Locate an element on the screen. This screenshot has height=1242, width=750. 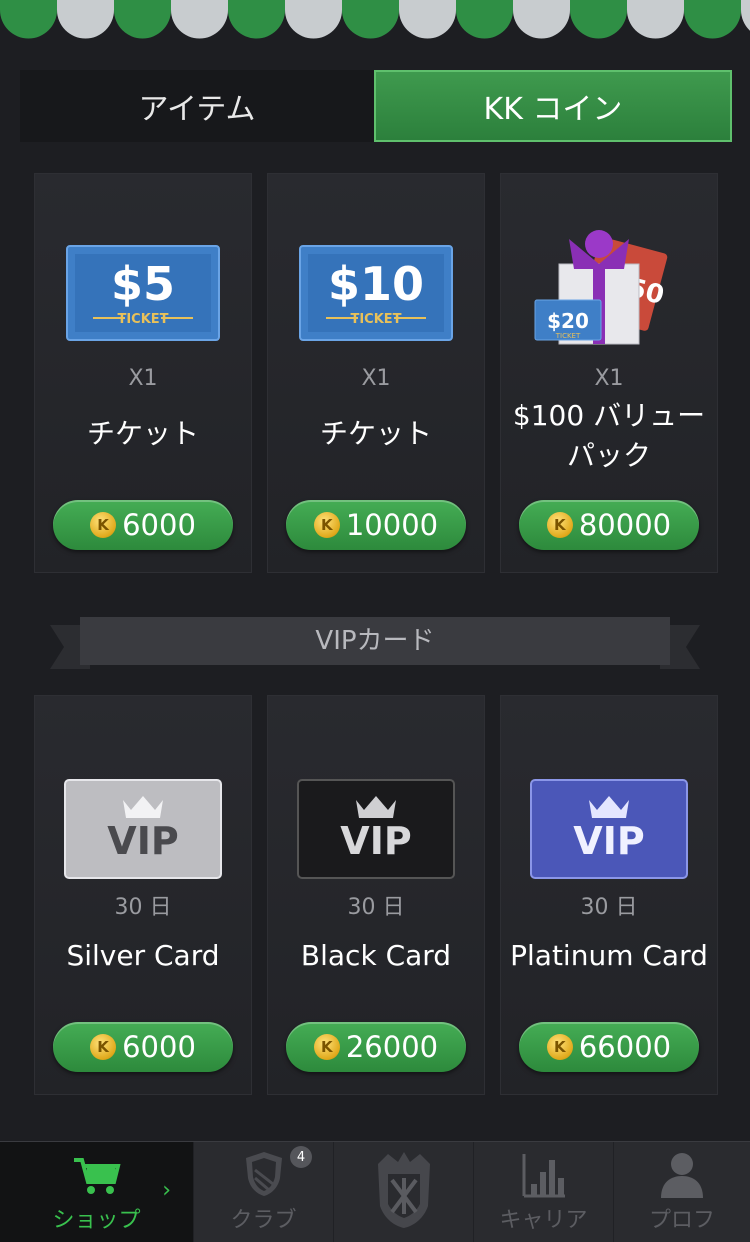
awning-scallops is located at coordinates (375, 19).